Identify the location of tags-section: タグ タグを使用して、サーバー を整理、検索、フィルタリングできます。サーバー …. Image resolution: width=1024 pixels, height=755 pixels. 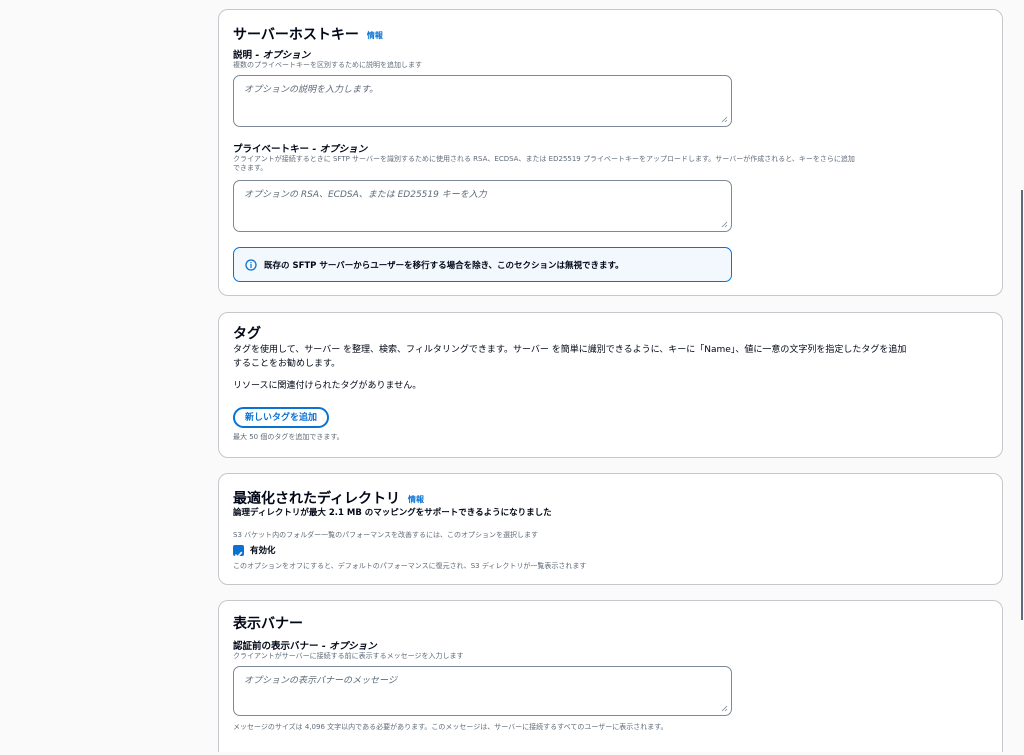
(610, 385).